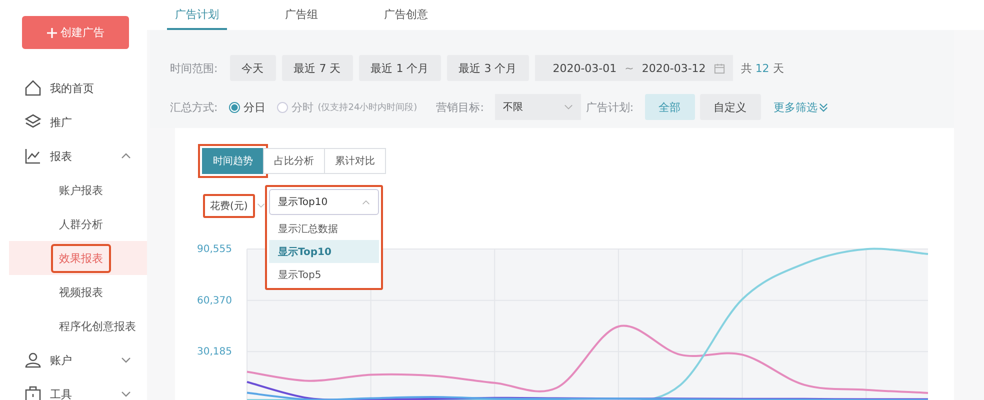  What do you see at coordinates (73, 388) in the screenshot?
I see `menu-item: 工具` at bounding box center [73, 388].